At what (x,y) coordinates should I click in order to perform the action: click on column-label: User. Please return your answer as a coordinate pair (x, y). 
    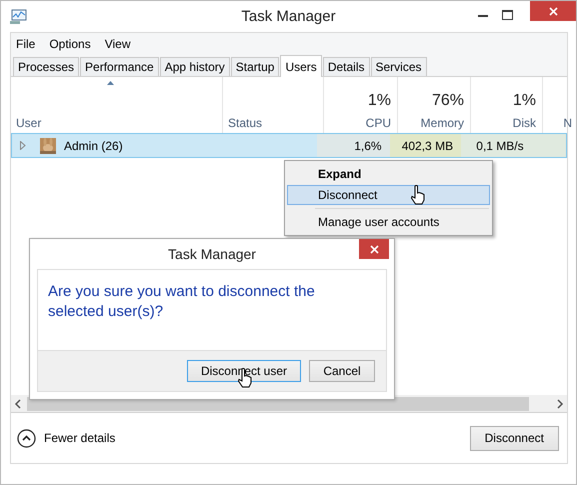
    Looking at the image, I should click on (29, 123).